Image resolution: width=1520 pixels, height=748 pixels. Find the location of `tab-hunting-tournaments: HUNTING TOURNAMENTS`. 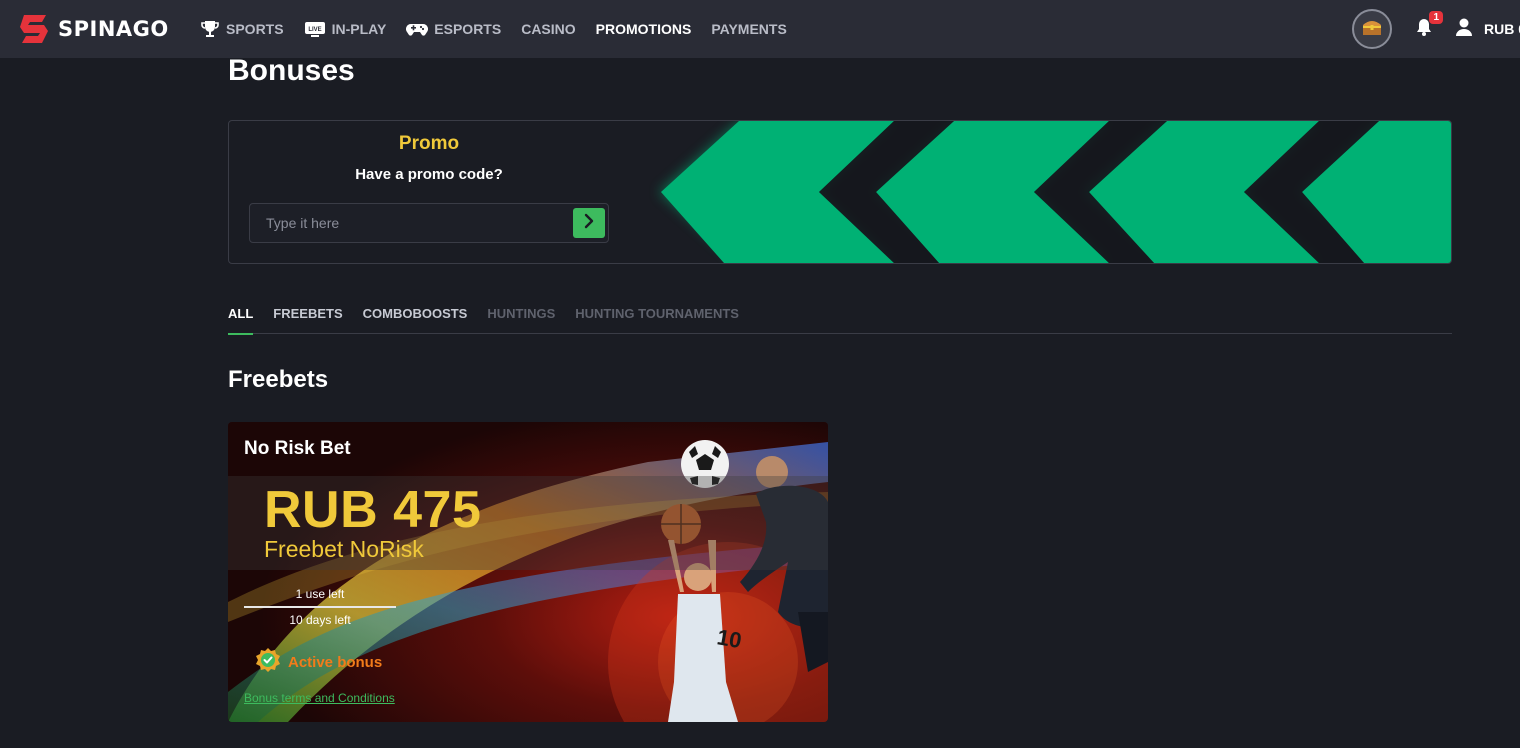

tab-hunting-tournaments: HUNTING TOURNAMENTS is located at coordinates (657, 317).